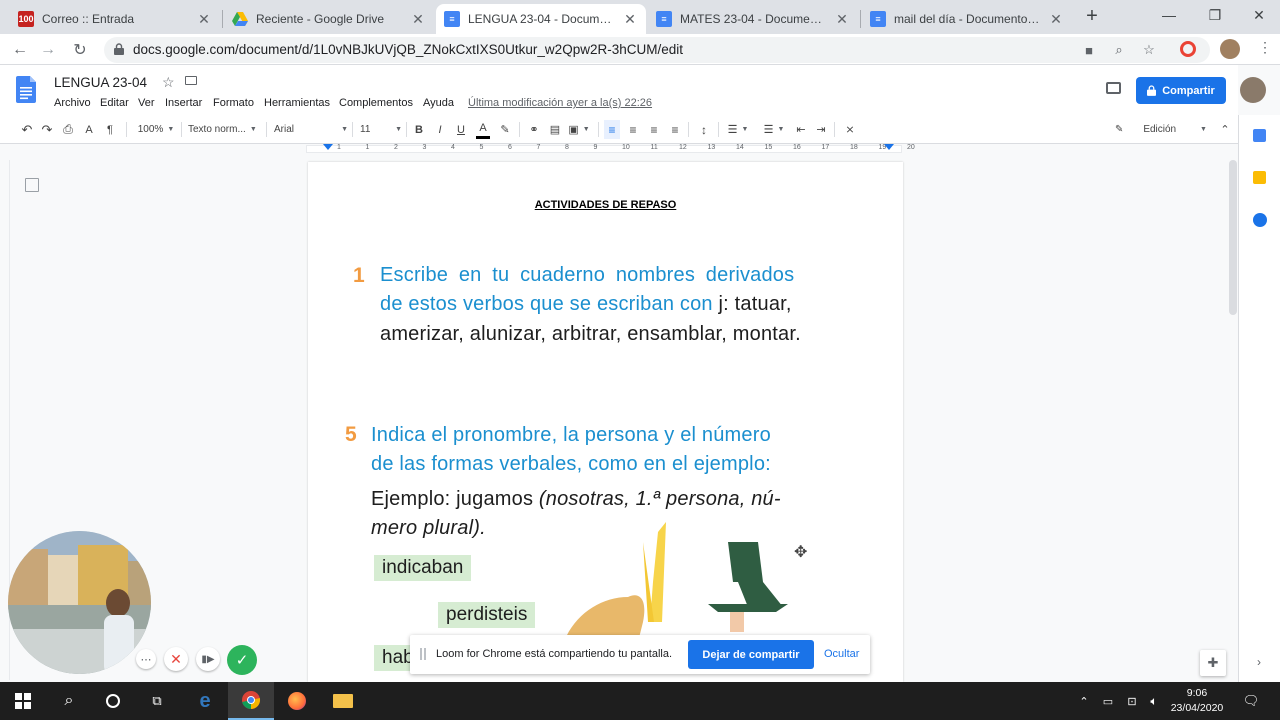  What do you see at coordinates (1181, 90) in the screenshot?
I see `share-button: Compartir` at bounding box center [1181, 90].